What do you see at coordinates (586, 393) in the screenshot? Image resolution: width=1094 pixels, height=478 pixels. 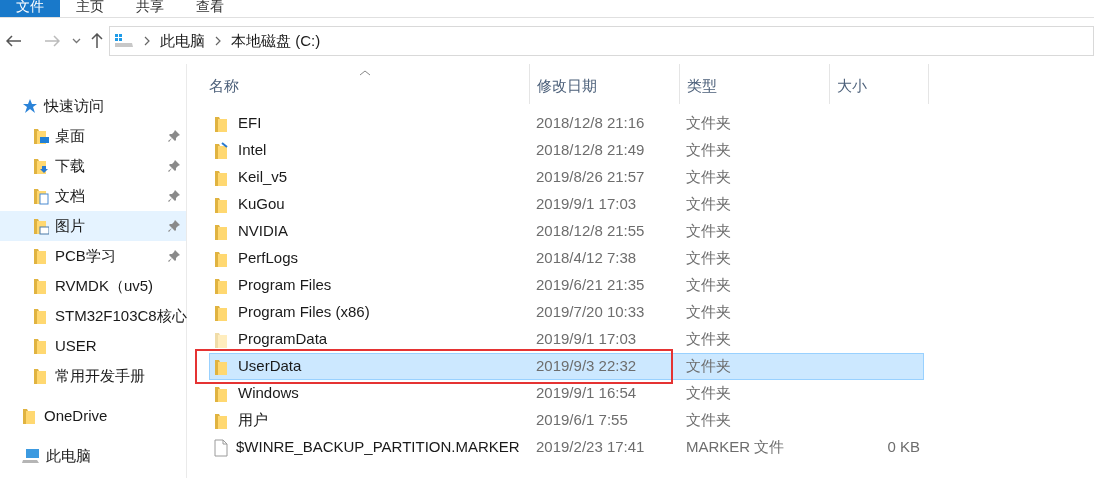 I see `date-cell-text: 2019/9/1 16:54` at bounding box center [586, 393].